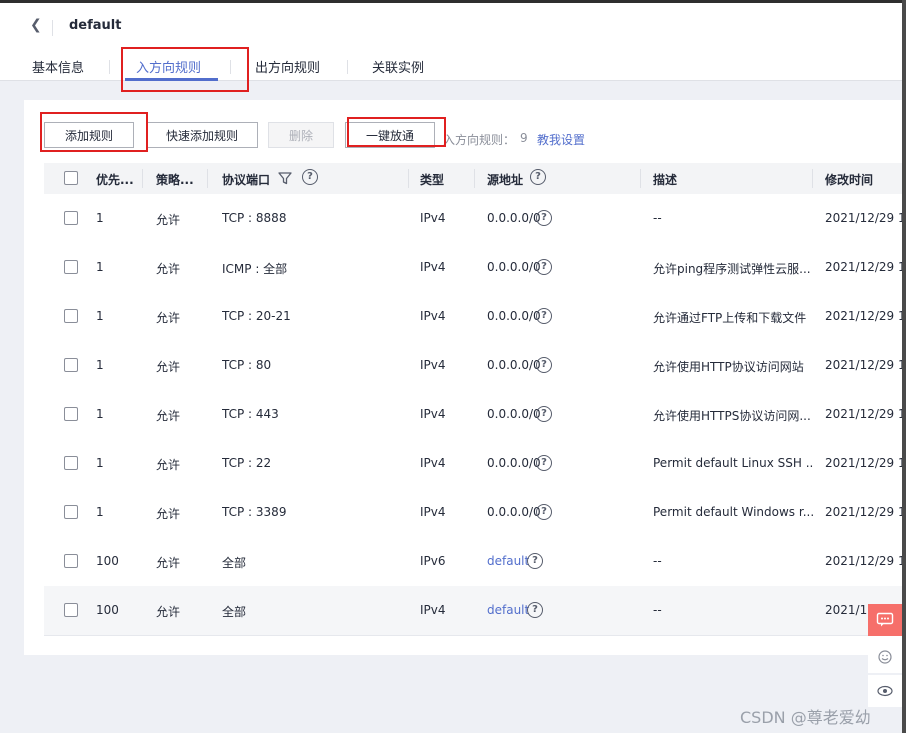 The image size is (906, 733). I want to click on smile-icon, so click(885, 657).